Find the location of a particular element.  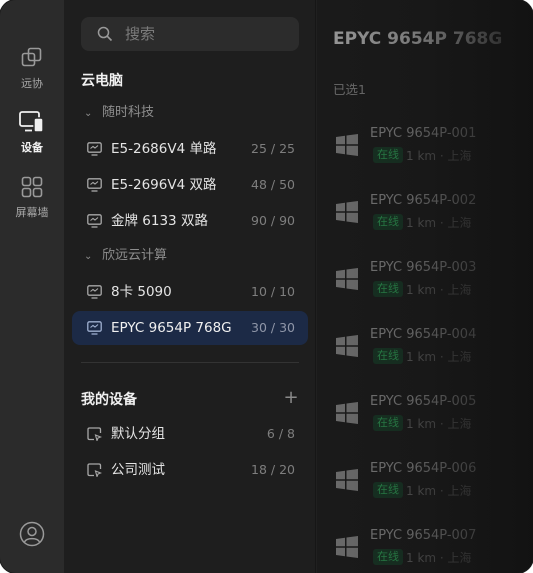

remote-assist-icon is located at coordinates (31, 57).